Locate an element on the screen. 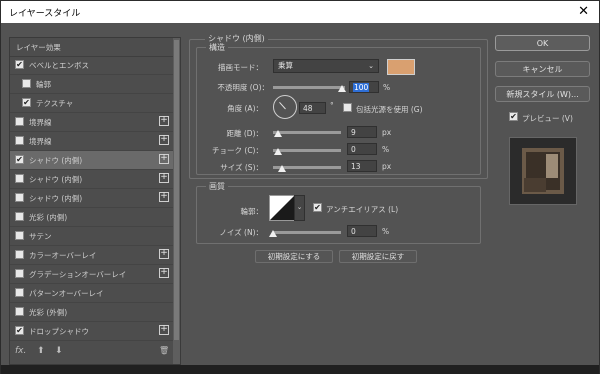  make-default-button: 初期設定にする is located at coordinates (294, 256).